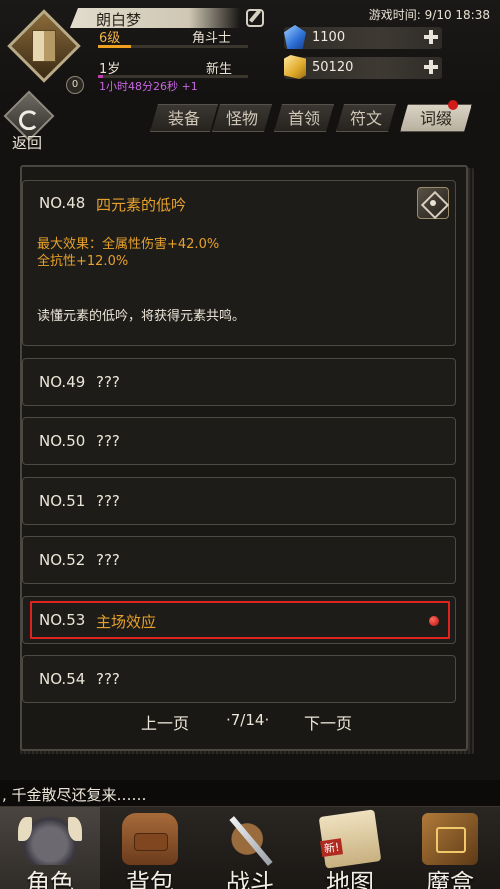 This screenshot has height=889, width=500. What do you see at coordinates (239, 679) in the screenshot?
I see `affix-entry: NO.54 ???` at bounding box center [239, 679].